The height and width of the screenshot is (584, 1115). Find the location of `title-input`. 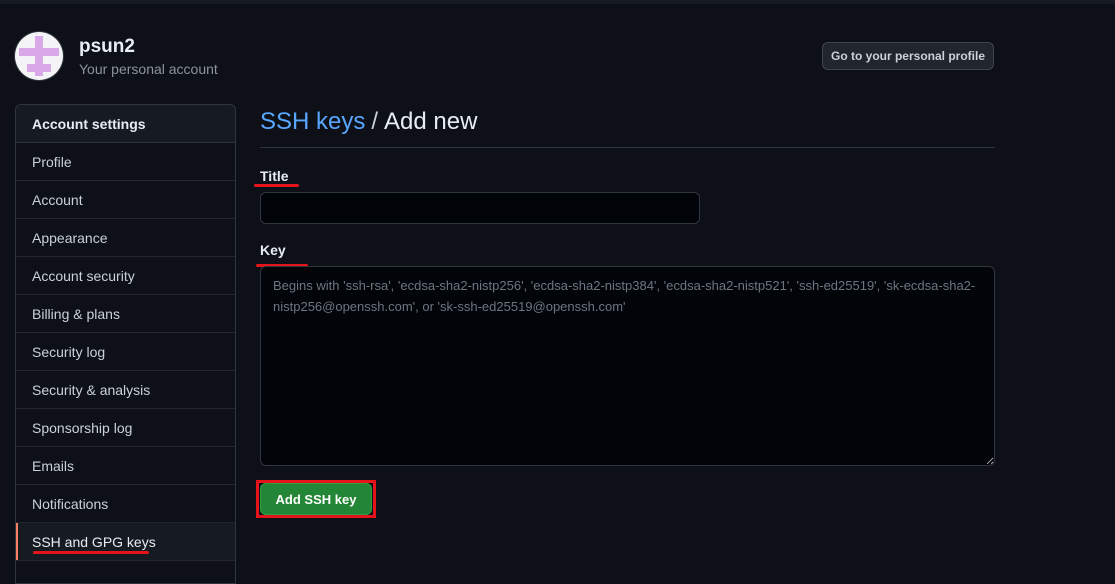

title-input is located at coordinates (480, 208).